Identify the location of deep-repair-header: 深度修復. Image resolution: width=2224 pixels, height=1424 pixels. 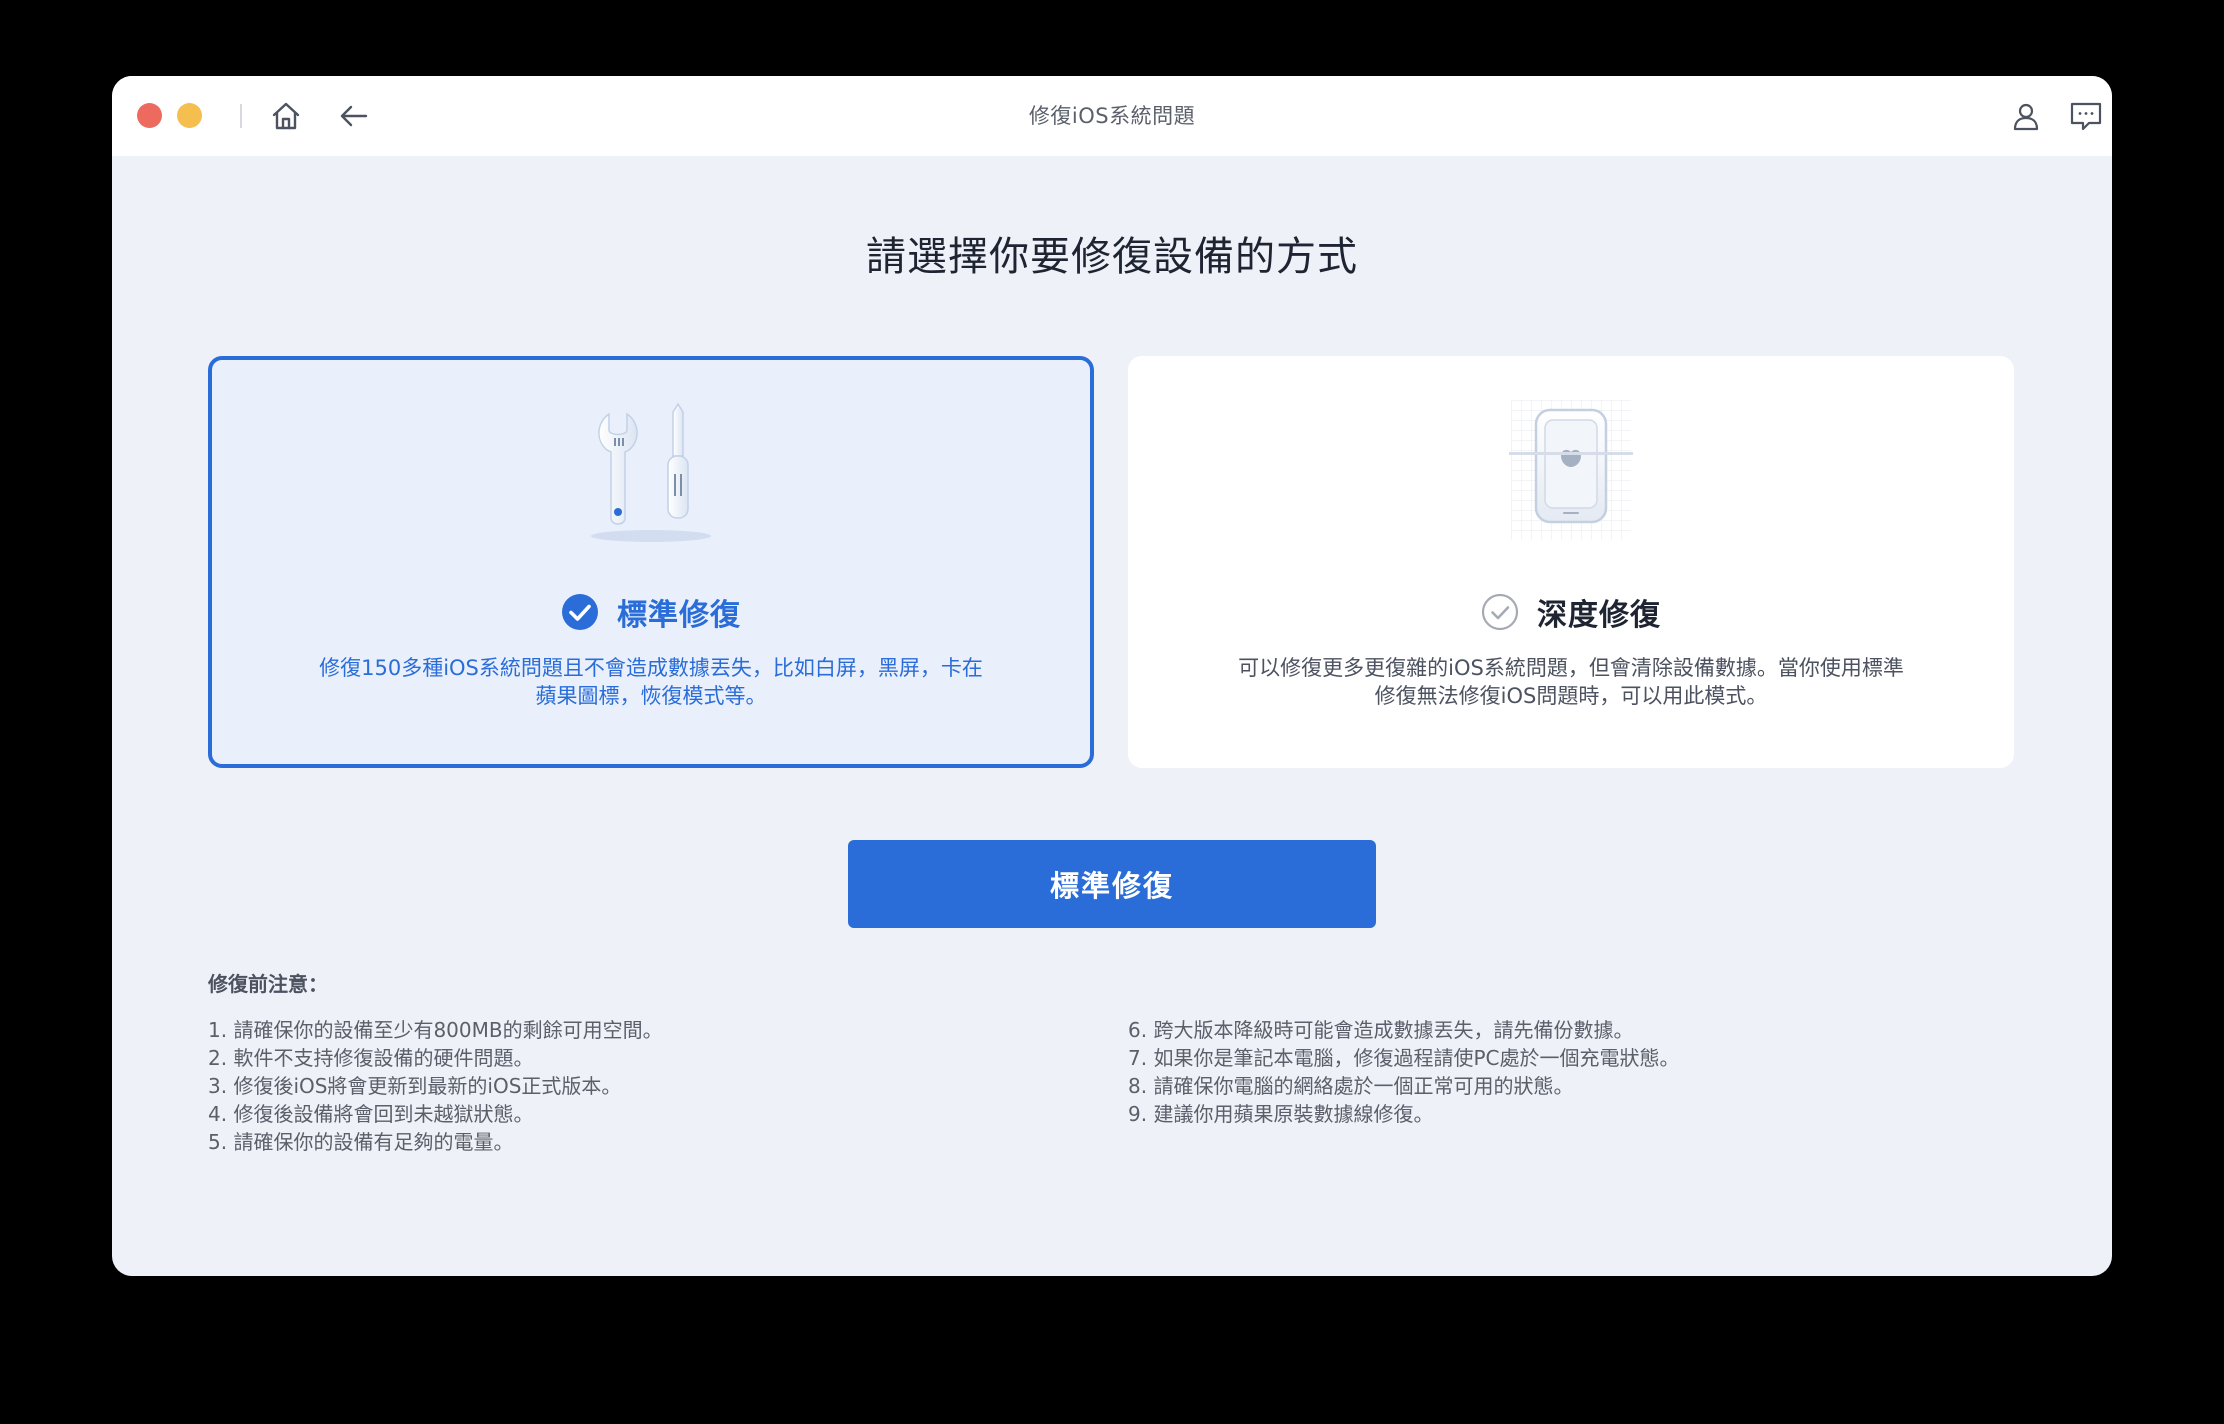
(1571, 612).